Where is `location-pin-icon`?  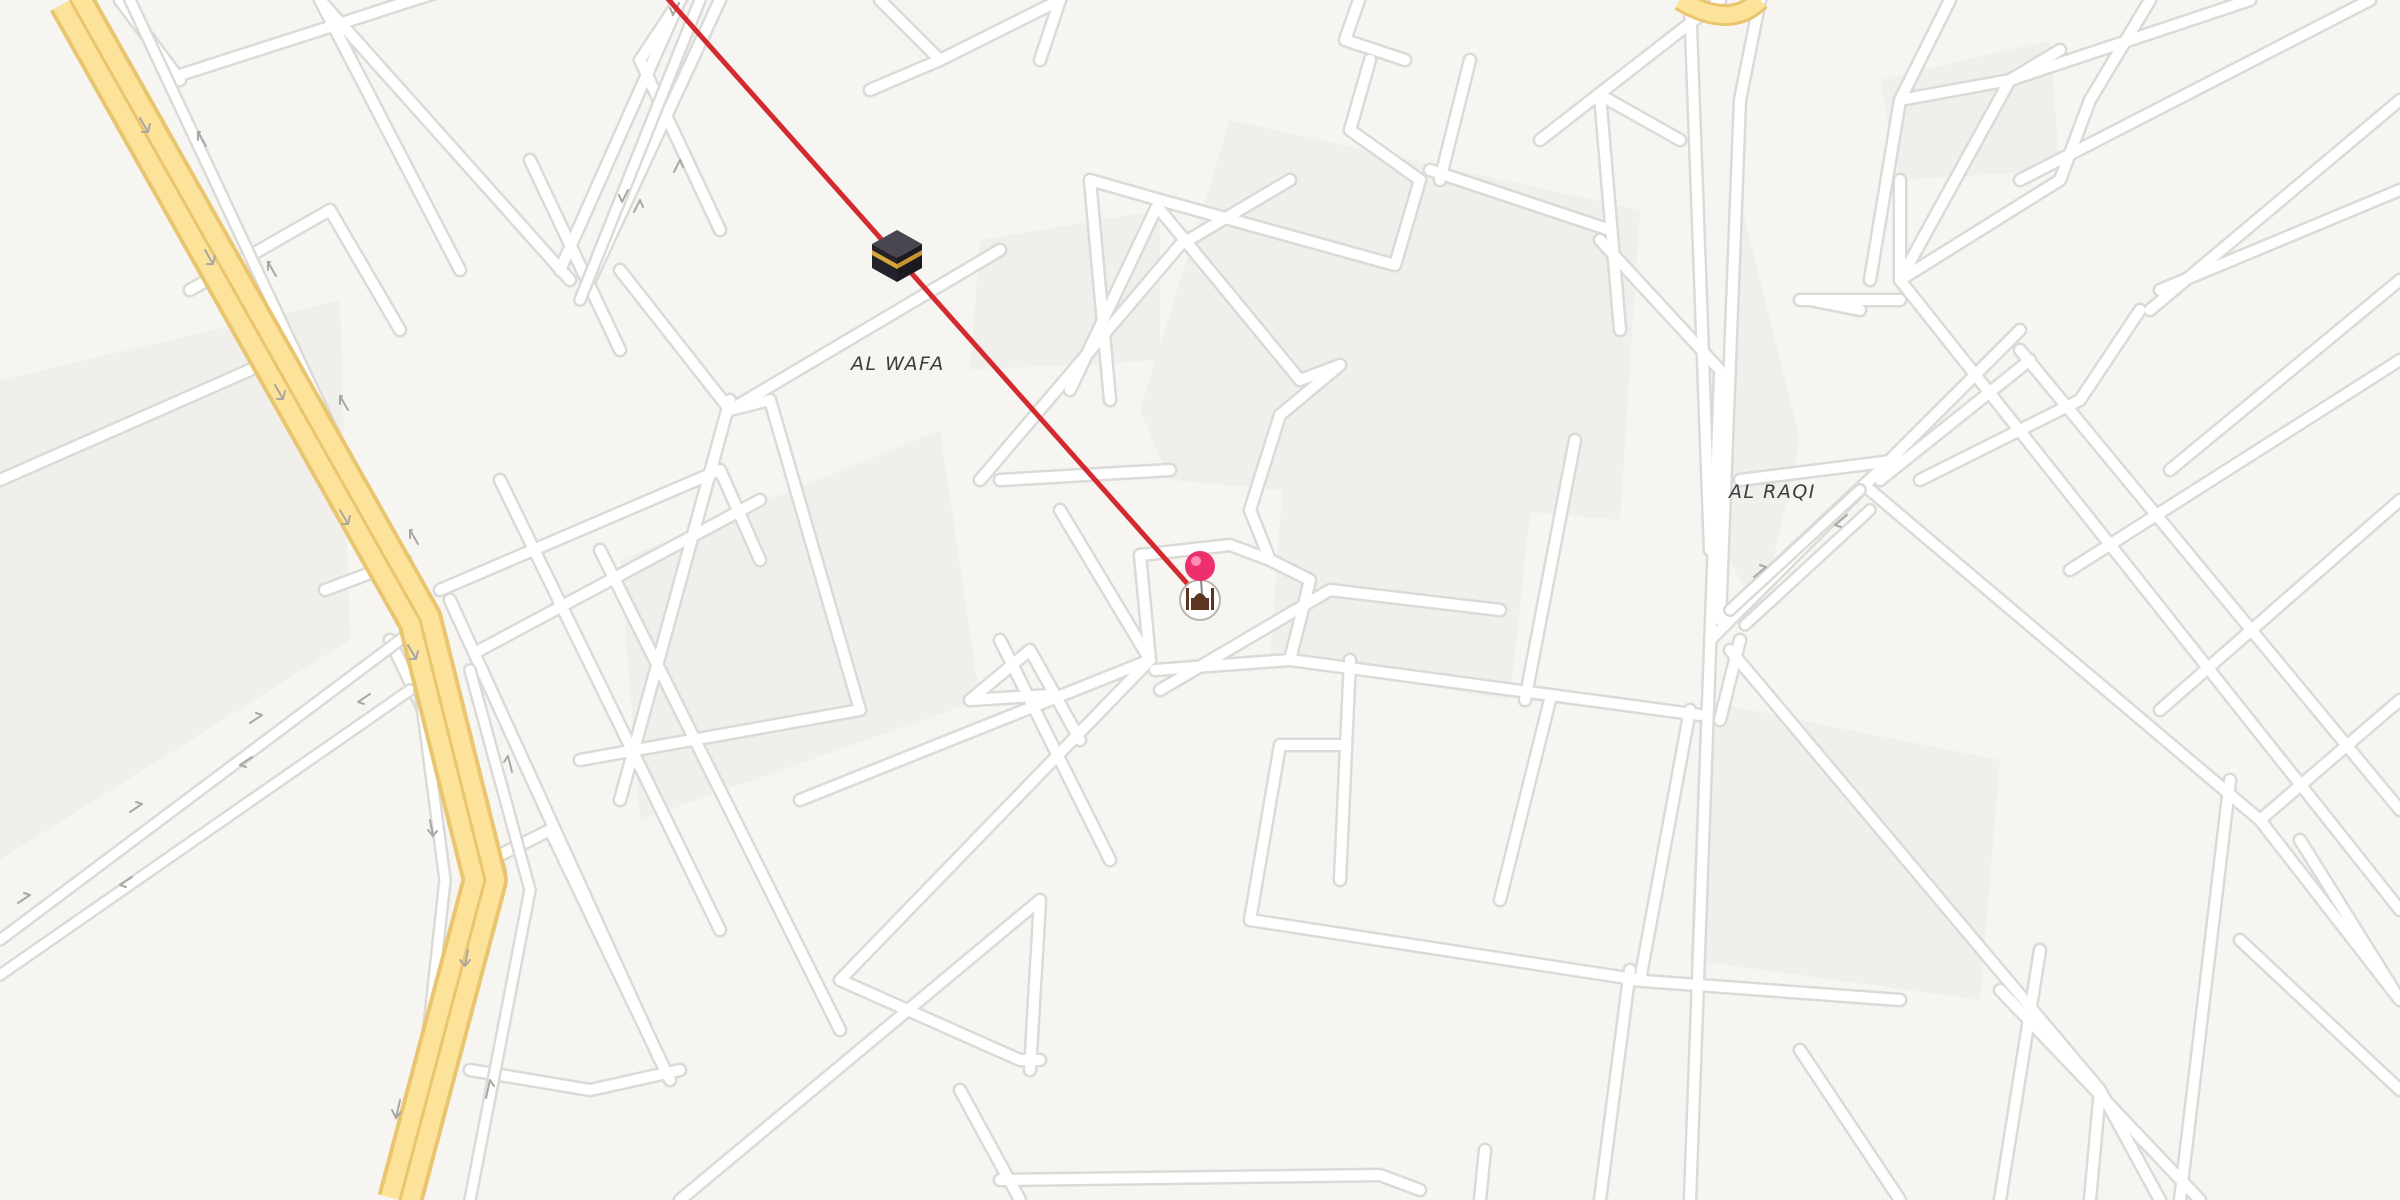
location-pin-icon is located at coordinates (1200, 566).